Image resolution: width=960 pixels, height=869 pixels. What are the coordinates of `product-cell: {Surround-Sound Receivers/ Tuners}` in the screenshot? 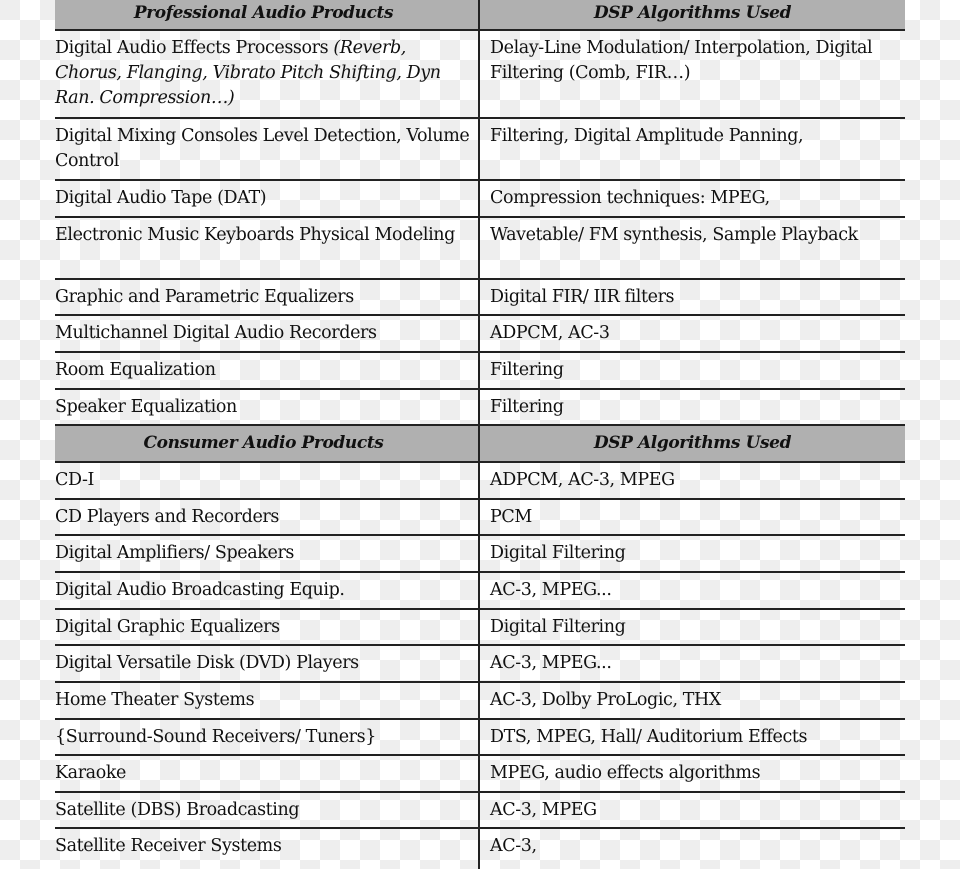 It's located at (267, 737).